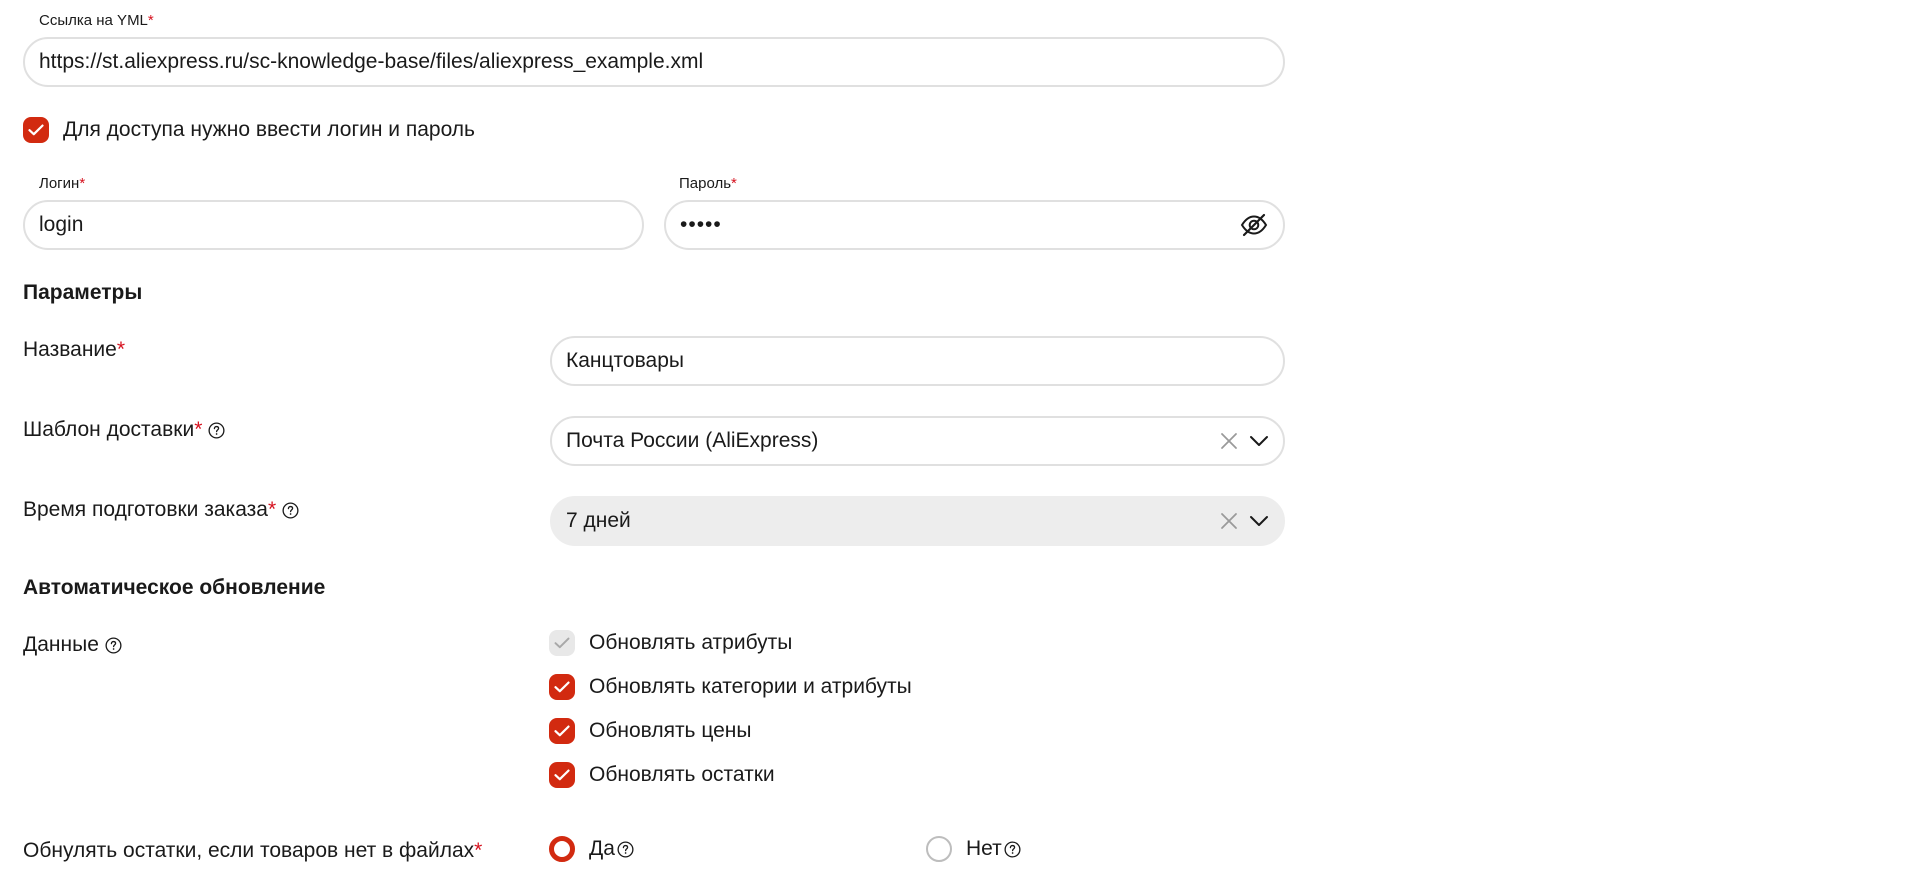 This screenshot has width=1920, height=882. What do you see at coordinates (83, 292) in the screenshot?
I see `params-heading: Параметры` at bounding box center [83, 292].